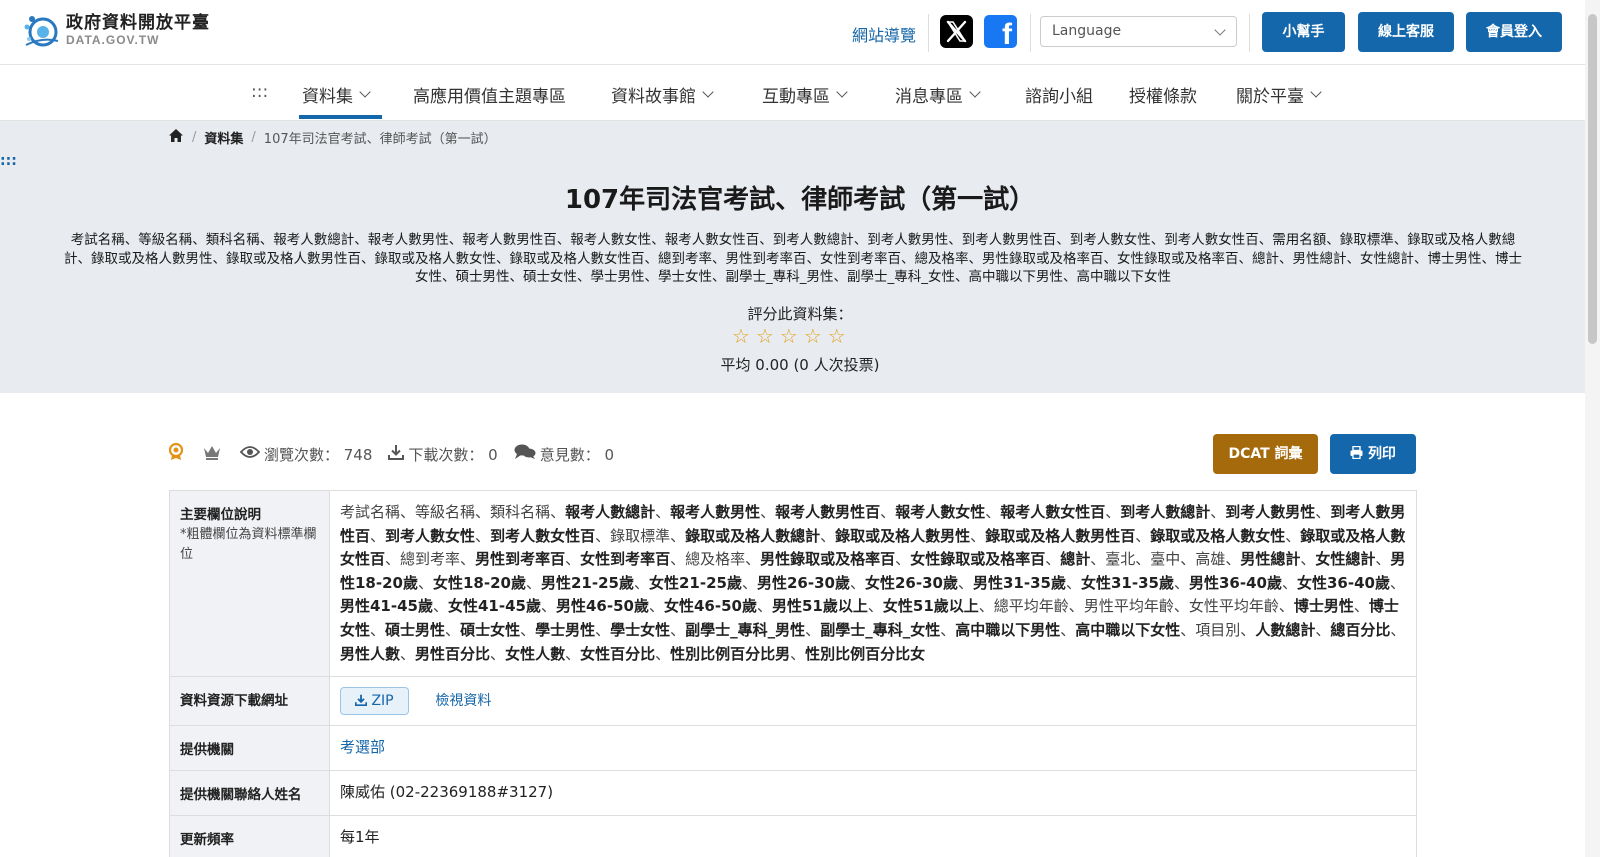 This screenshot has height=857, width=1600. I want to click on field-name: 等級名稱, so click(445, 512).